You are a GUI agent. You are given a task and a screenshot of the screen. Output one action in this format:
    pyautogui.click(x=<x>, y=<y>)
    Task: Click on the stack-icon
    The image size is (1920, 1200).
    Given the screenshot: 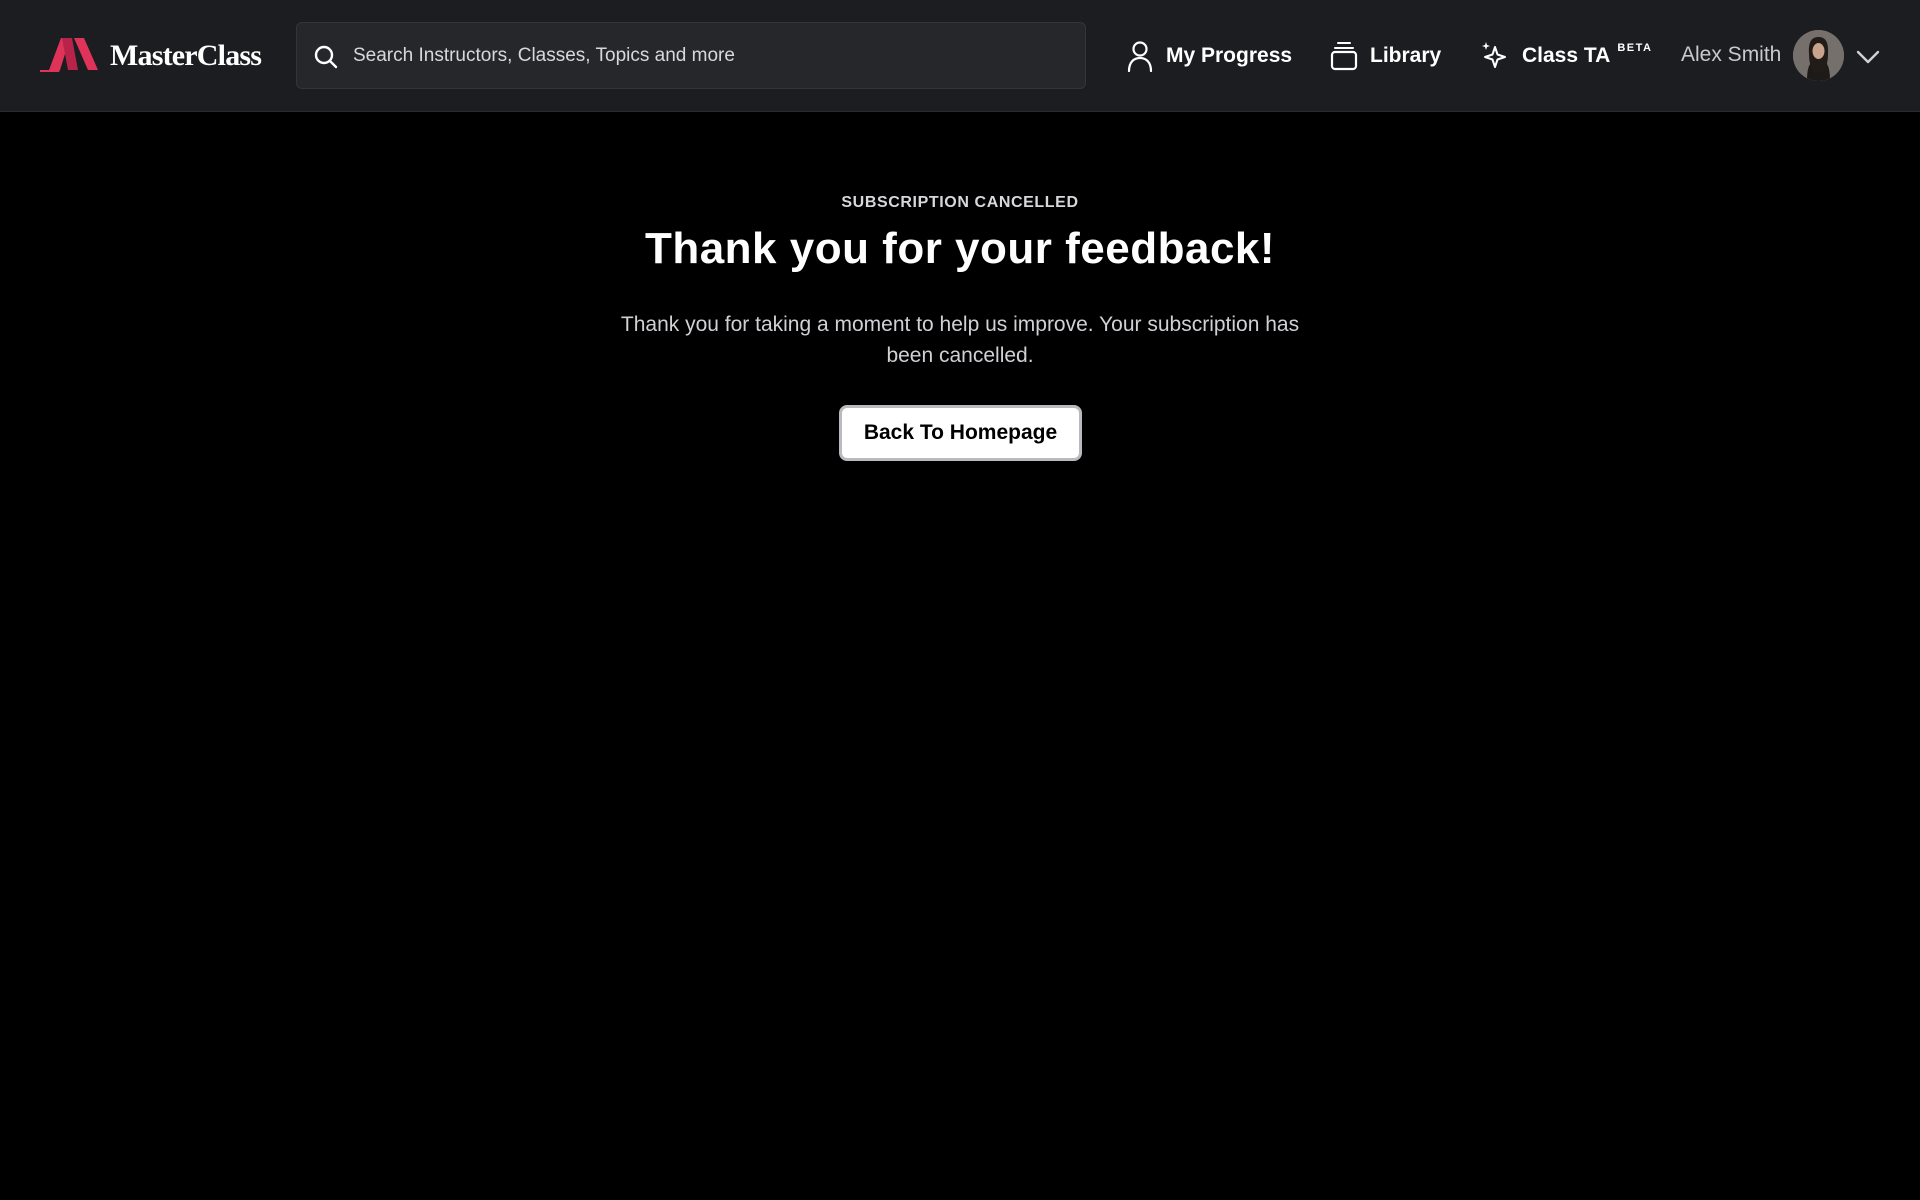 What is the action you would take?
    pyautogui.click(x=1344, y=56)
    